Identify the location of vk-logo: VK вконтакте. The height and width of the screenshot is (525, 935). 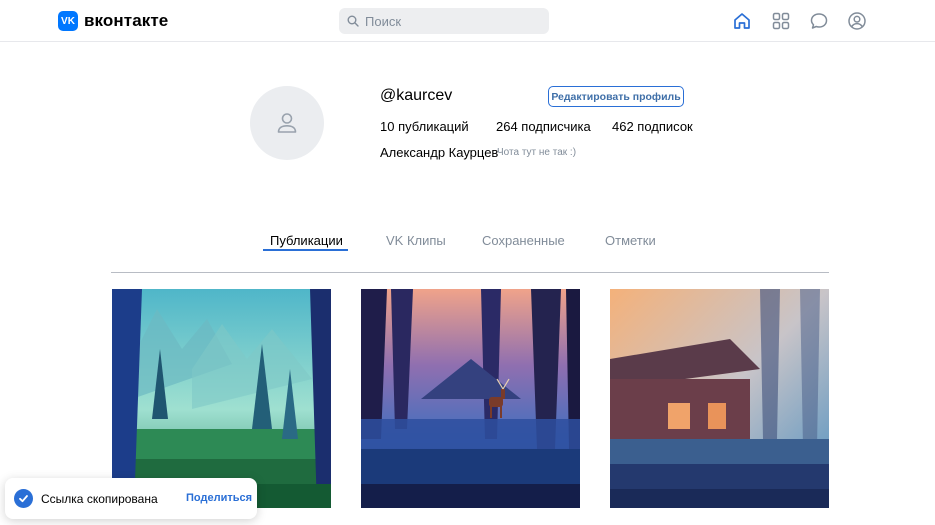
(113, 21).